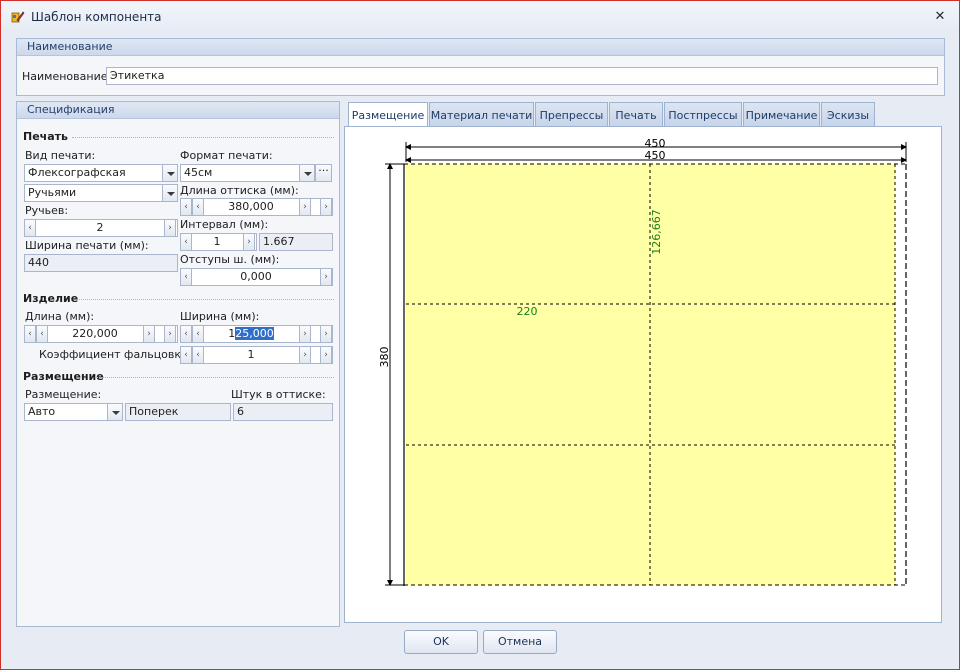  I want to click on dim-height: 380, so click(384, 357).